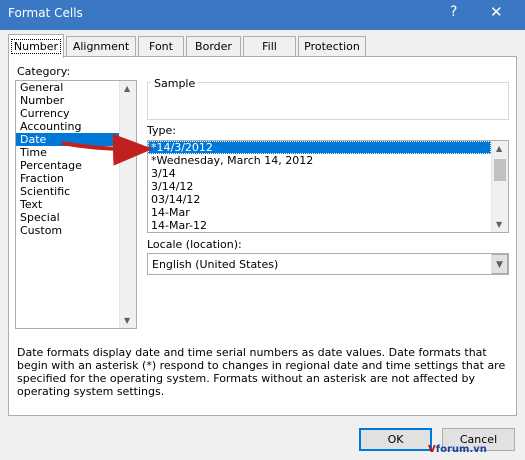 Image resolution: width=525 pixels, height=460 pixels. Describe the element at coordinates (395, 439) in the screenshot. I see `ok-button: OK` at that location.